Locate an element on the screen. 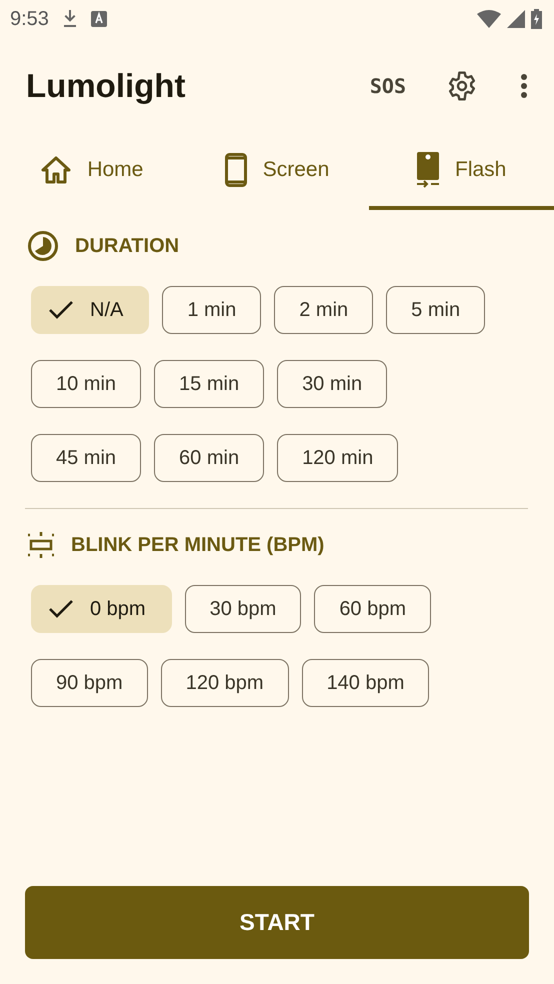  battery-icon is located at coordinates (536, 19).